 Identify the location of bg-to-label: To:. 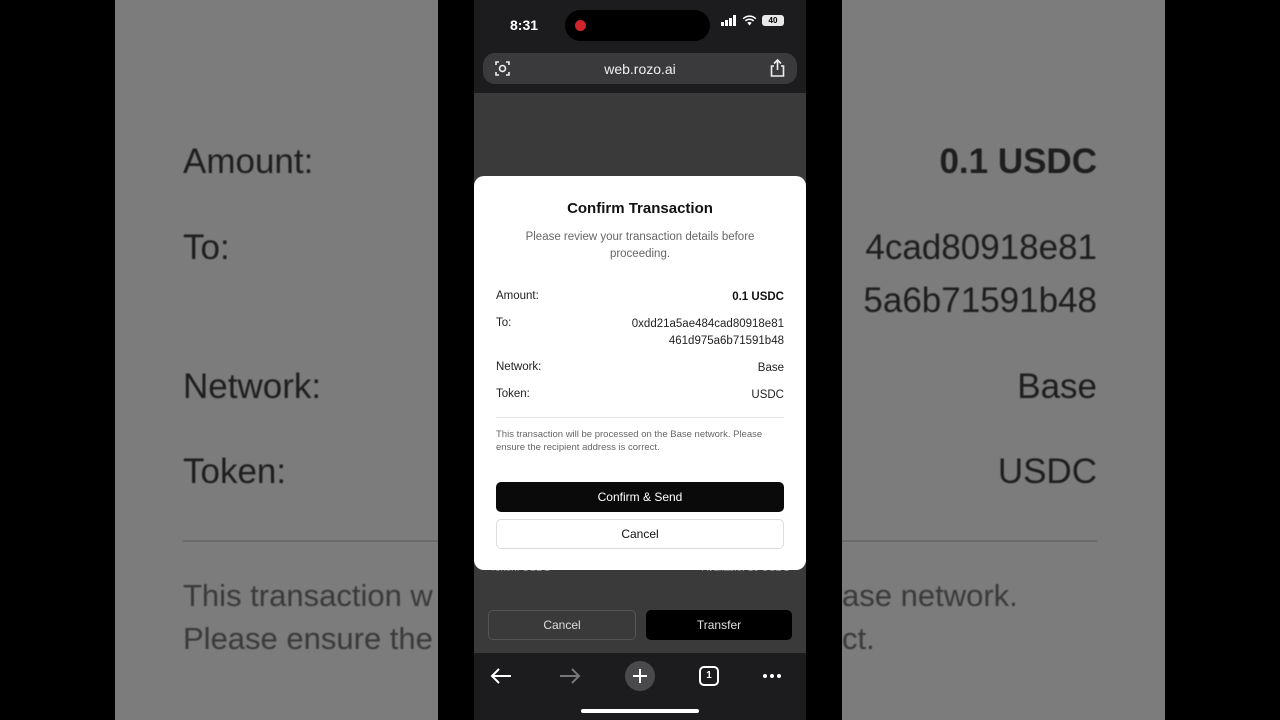
(206, 247).